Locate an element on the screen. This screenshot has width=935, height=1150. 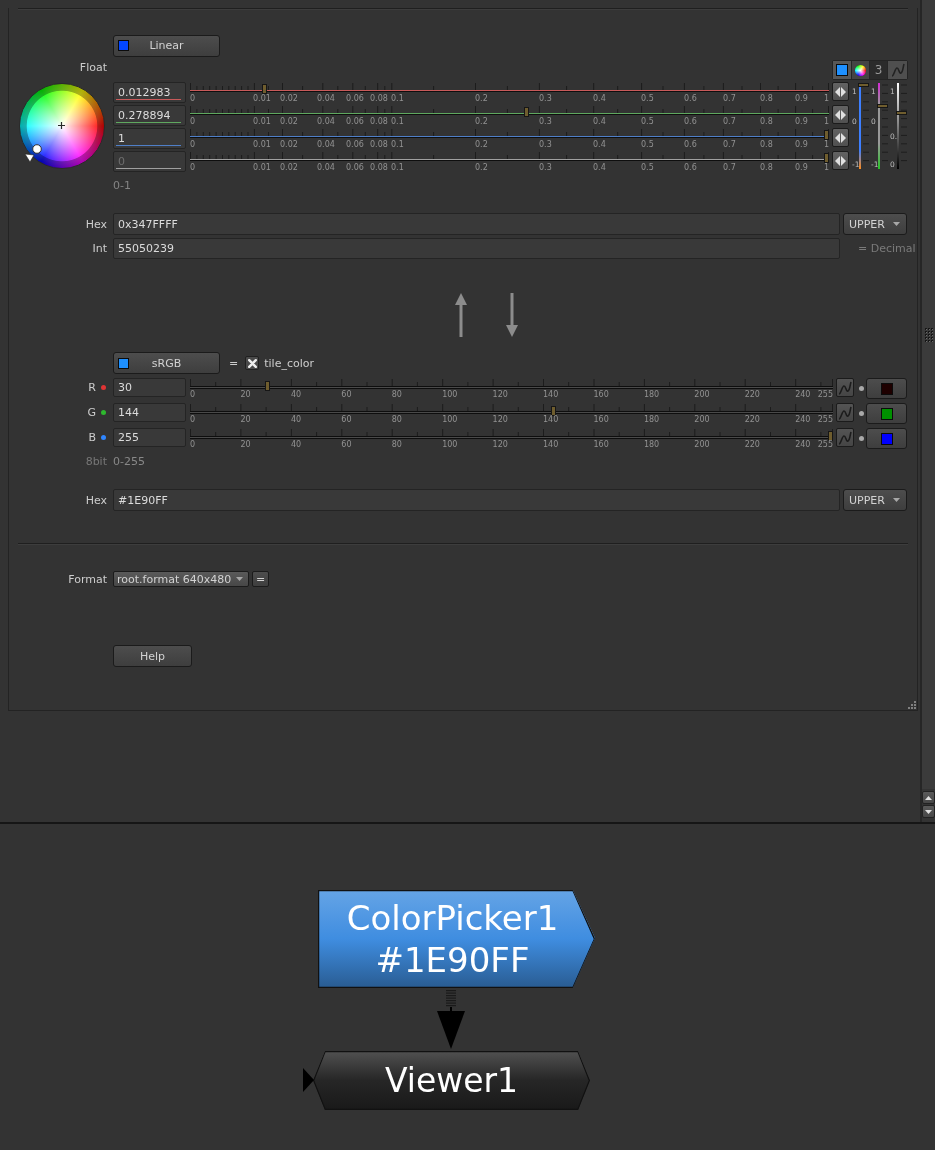
tick-label: 40 is located at coordinates (296, 445).